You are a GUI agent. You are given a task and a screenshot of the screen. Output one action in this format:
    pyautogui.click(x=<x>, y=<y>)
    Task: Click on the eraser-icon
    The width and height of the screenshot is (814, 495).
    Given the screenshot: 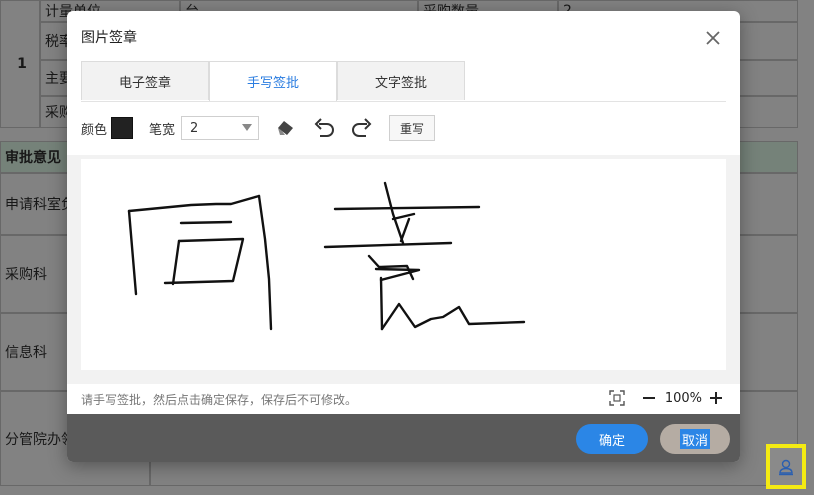 What is the action you would take?
    pyautogui.click(x=286, y=128)
    